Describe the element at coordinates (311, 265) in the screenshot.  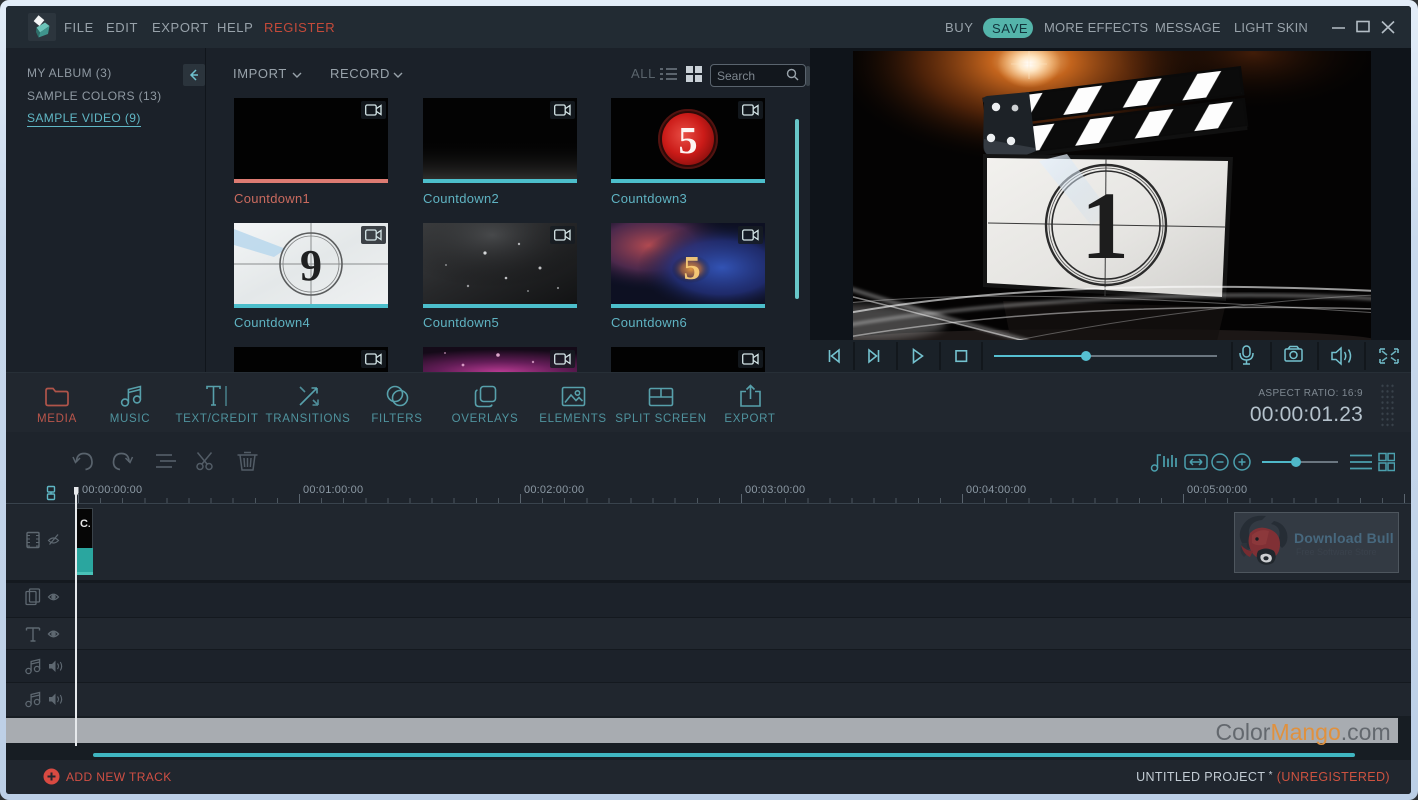
I see `svg-text: 9` at that location.